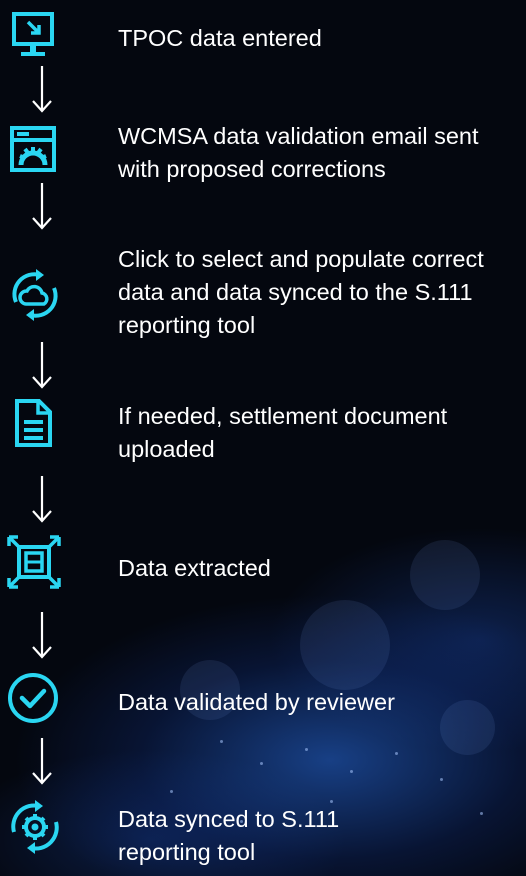 This screenshot has width=526, height=876. What do you see at coordinates (220, 38) in the screenshot?
I see `step-1-text: TPOC data entered` at bounding box center [220, 38].